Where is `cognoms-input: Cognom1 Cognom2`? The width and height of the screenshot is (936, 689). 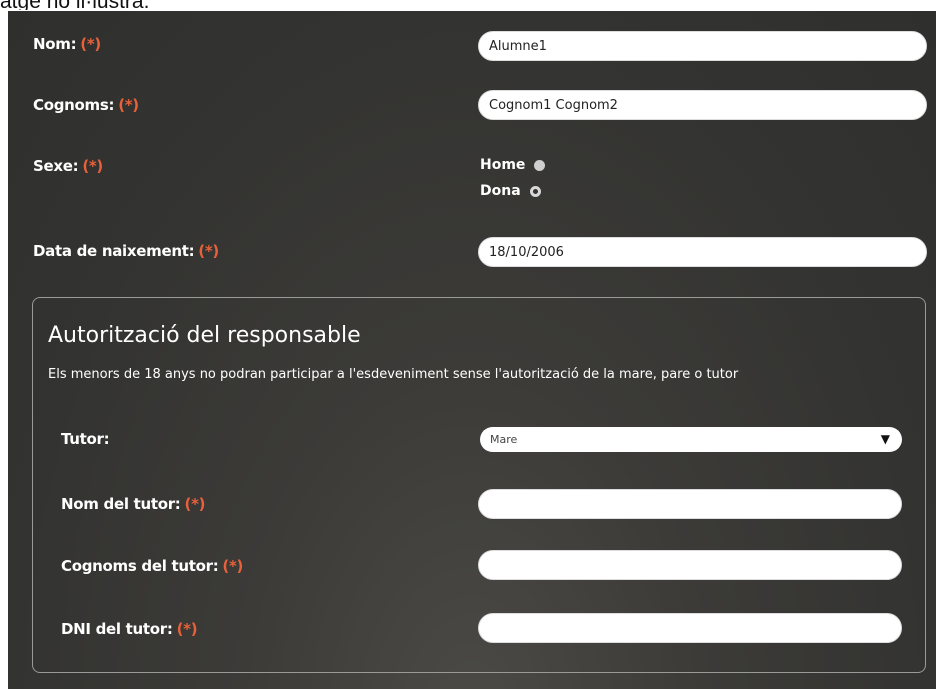 cognoms-input: Cognom1 Cognom2 is located at coordinates (702, 105).